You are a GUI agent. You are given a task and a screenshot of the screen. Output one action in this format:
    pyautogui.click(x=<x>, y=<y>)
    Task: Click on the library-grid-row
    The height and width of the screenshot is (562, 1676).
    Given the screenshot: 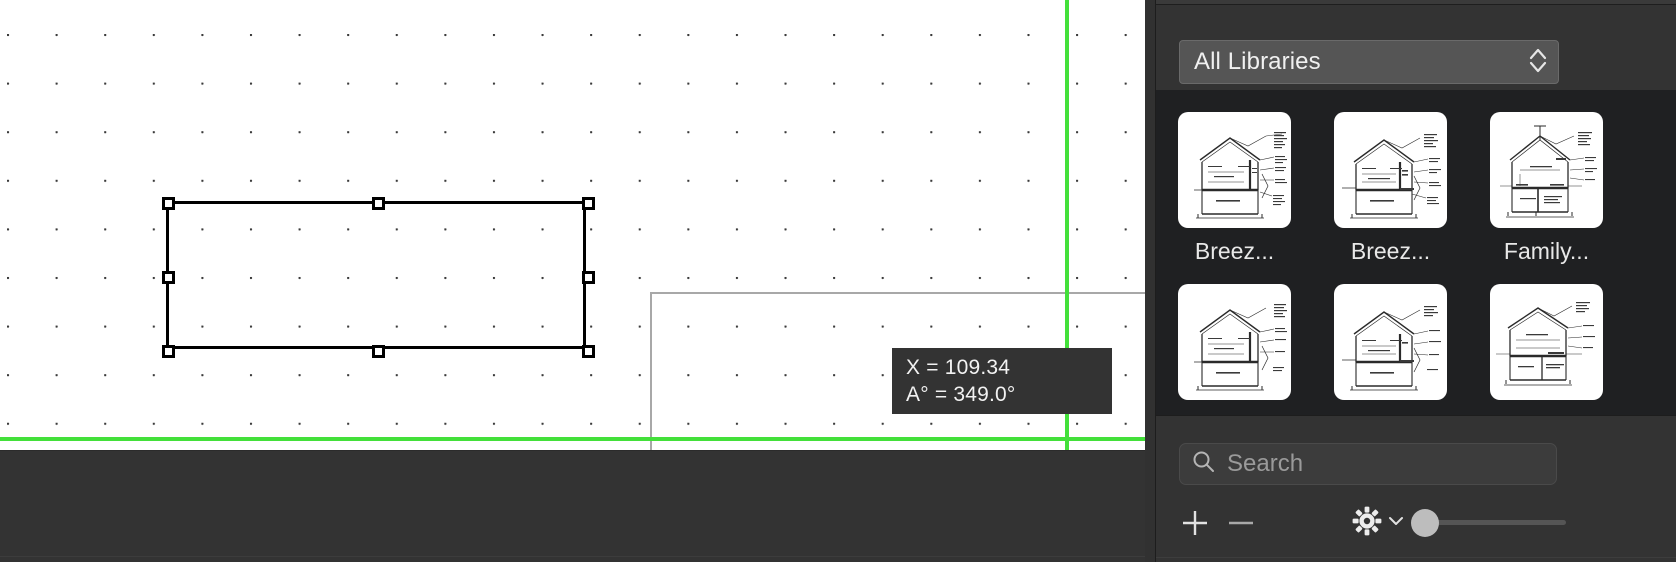 What is the action you would take?
    pyautogui.click(x=1416, y=347)
    